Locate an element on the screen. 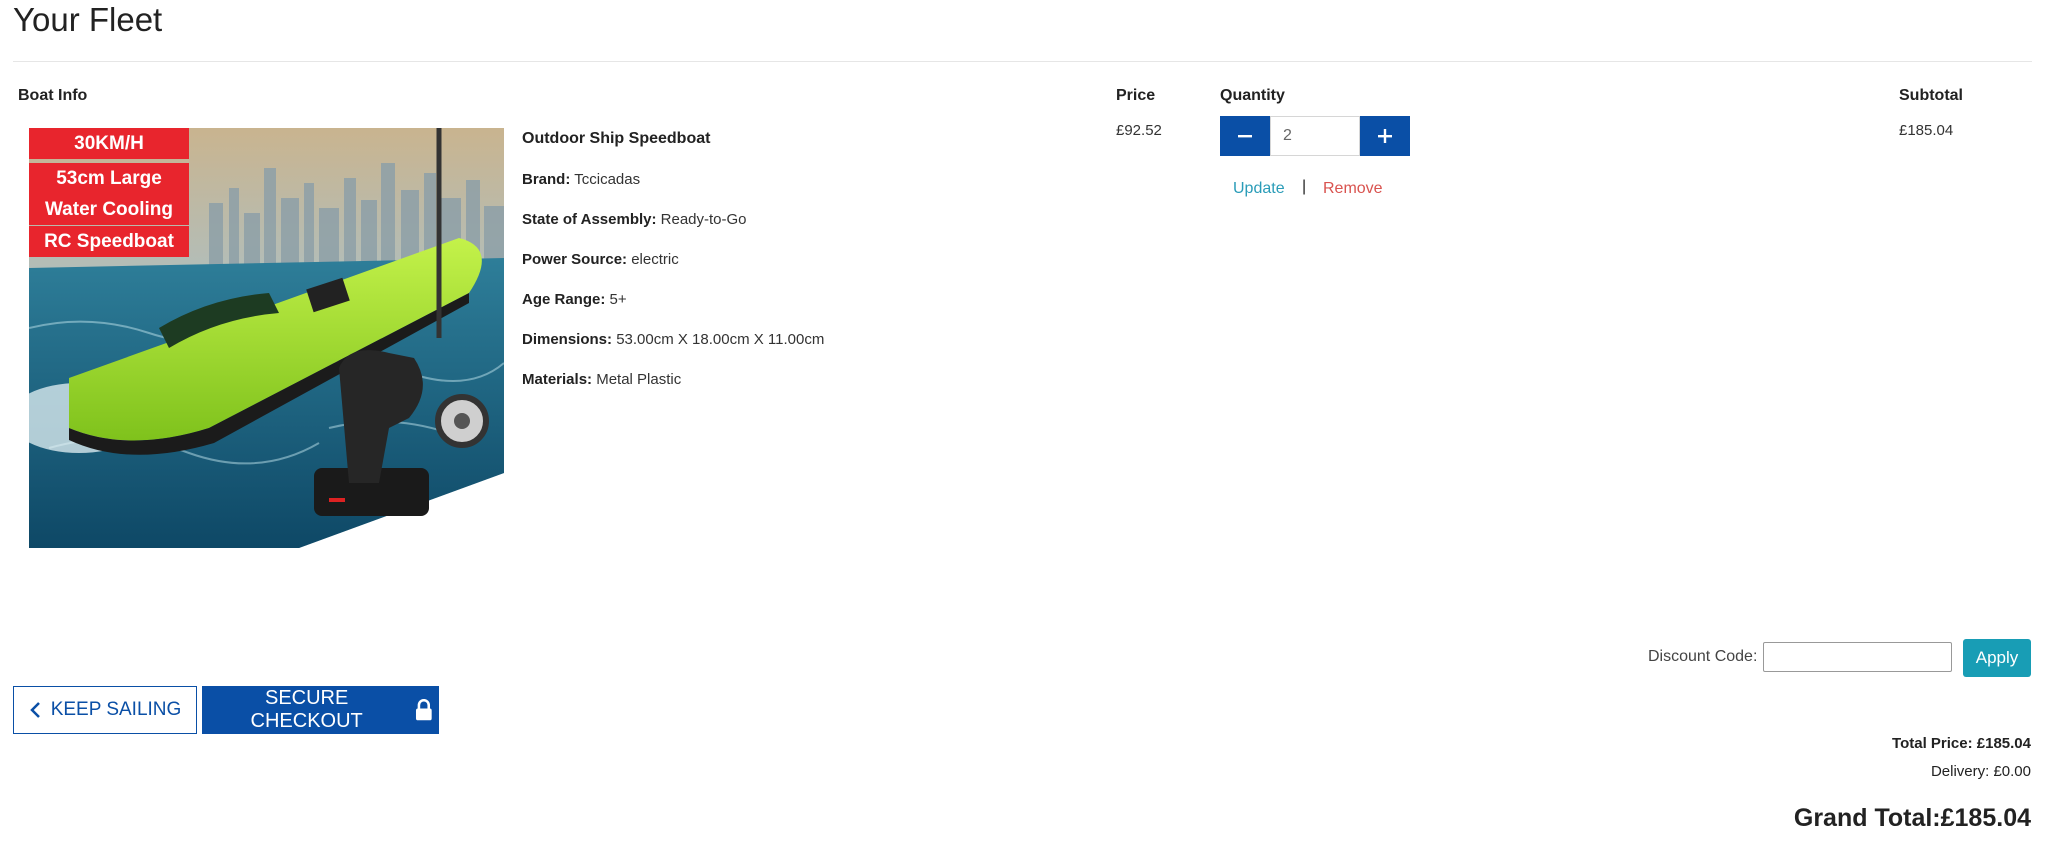 This screenshot has width=2048, height=849. column-header-subtotal: Subtotal is located at coordinates (1931, 95).